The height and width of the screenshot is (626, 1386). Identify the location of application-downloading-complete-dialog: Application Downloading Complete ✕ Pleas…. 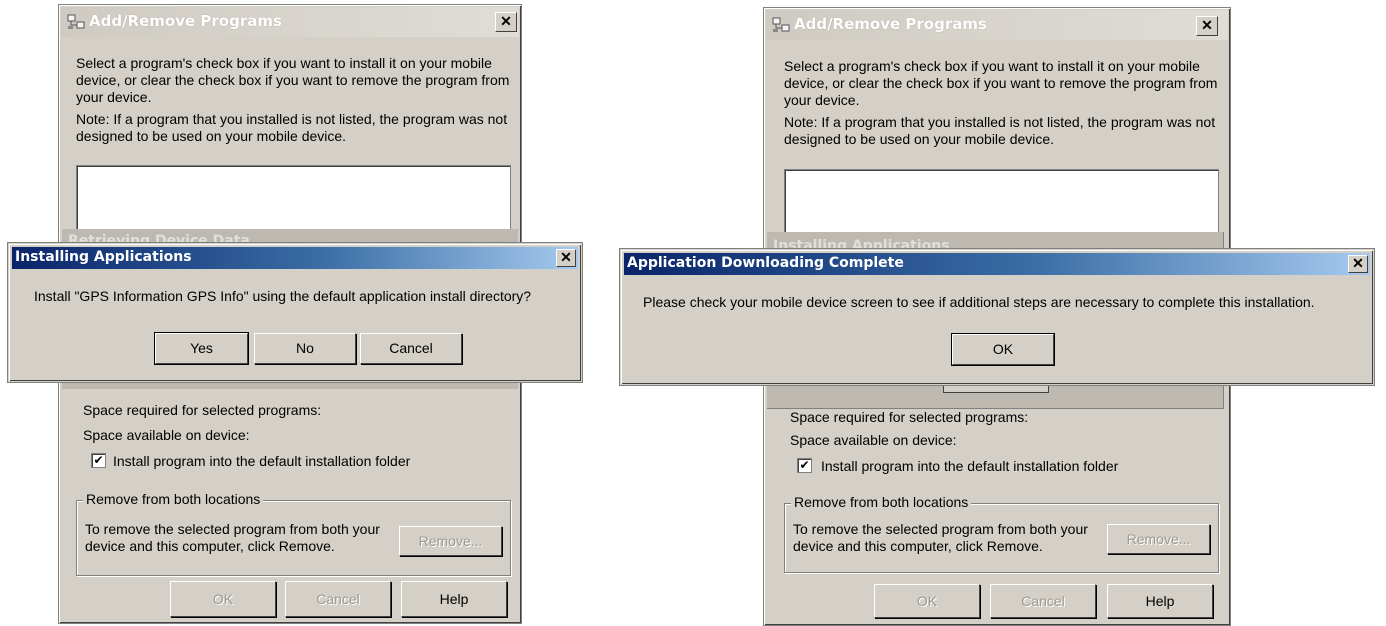
(997, 317).